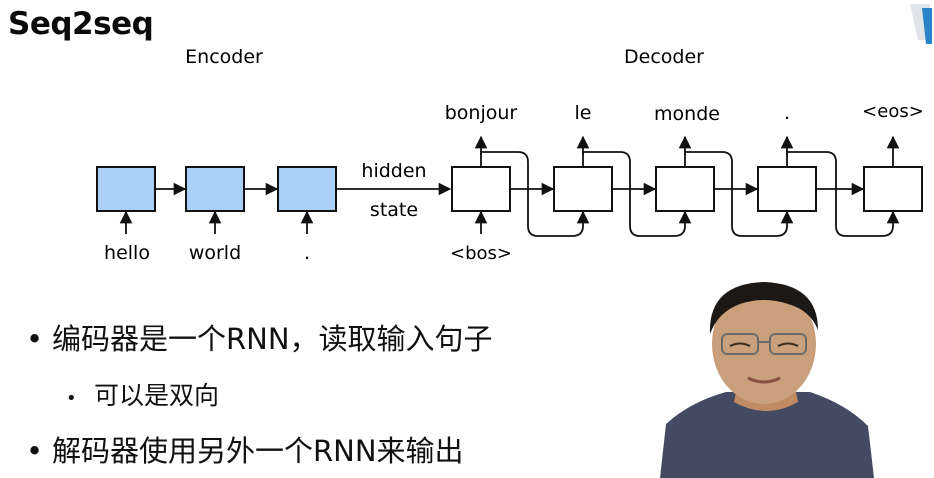 This screenshot has width=934, height=478. Describe the element at coordinates (916, 22) in the screenshot. I see `watermark-logo-icon` at that location.